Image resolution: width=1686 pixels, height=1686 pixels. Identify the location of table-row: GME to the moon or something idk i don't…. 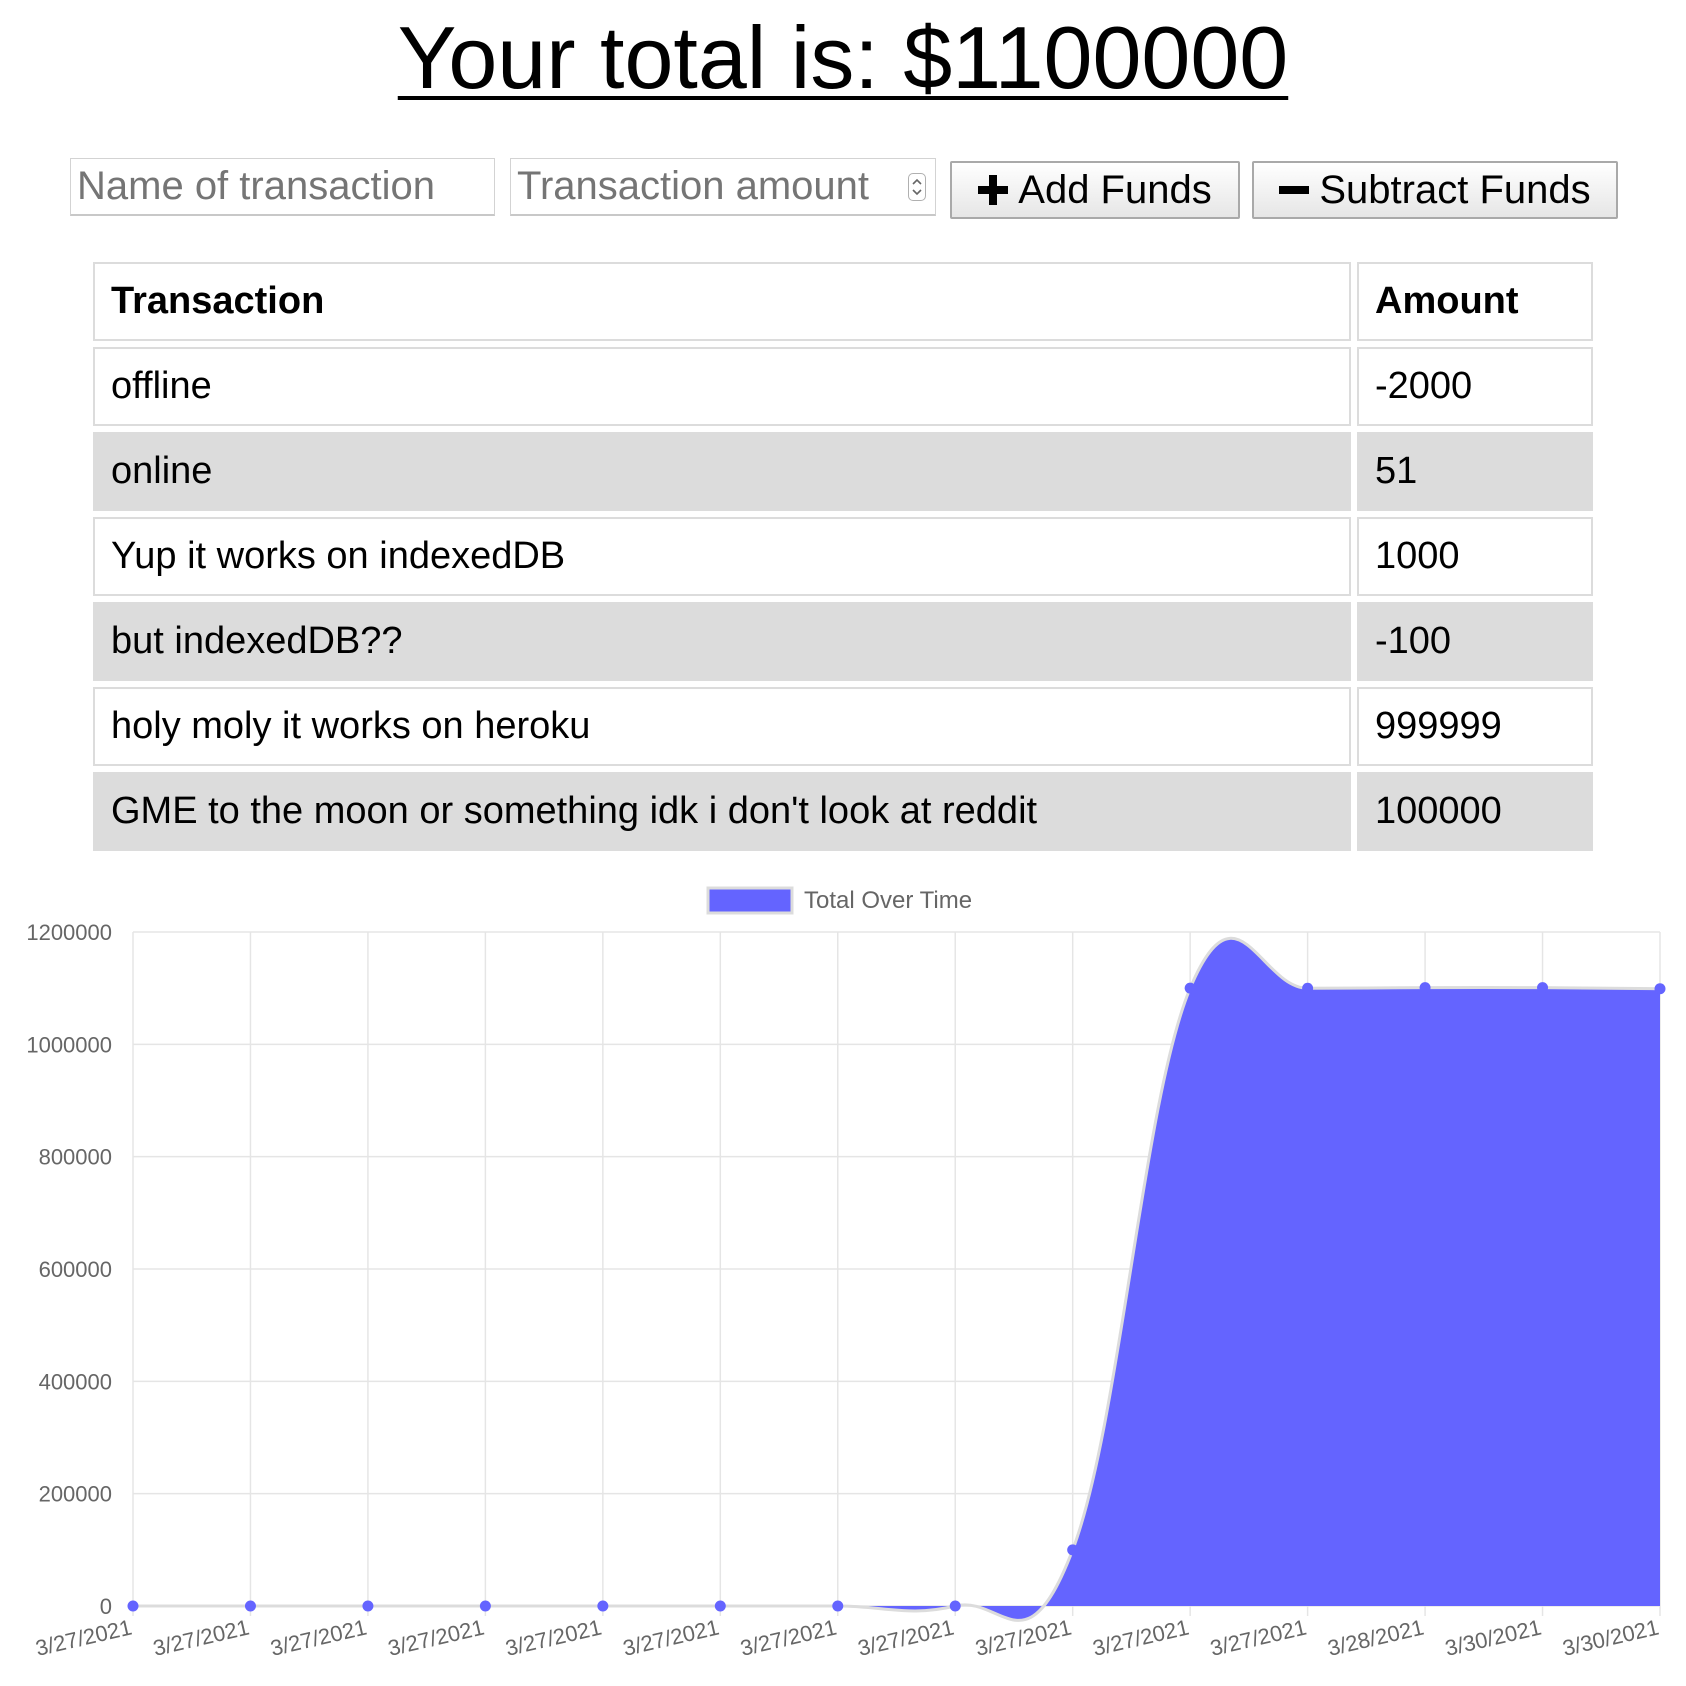
(843, 811).